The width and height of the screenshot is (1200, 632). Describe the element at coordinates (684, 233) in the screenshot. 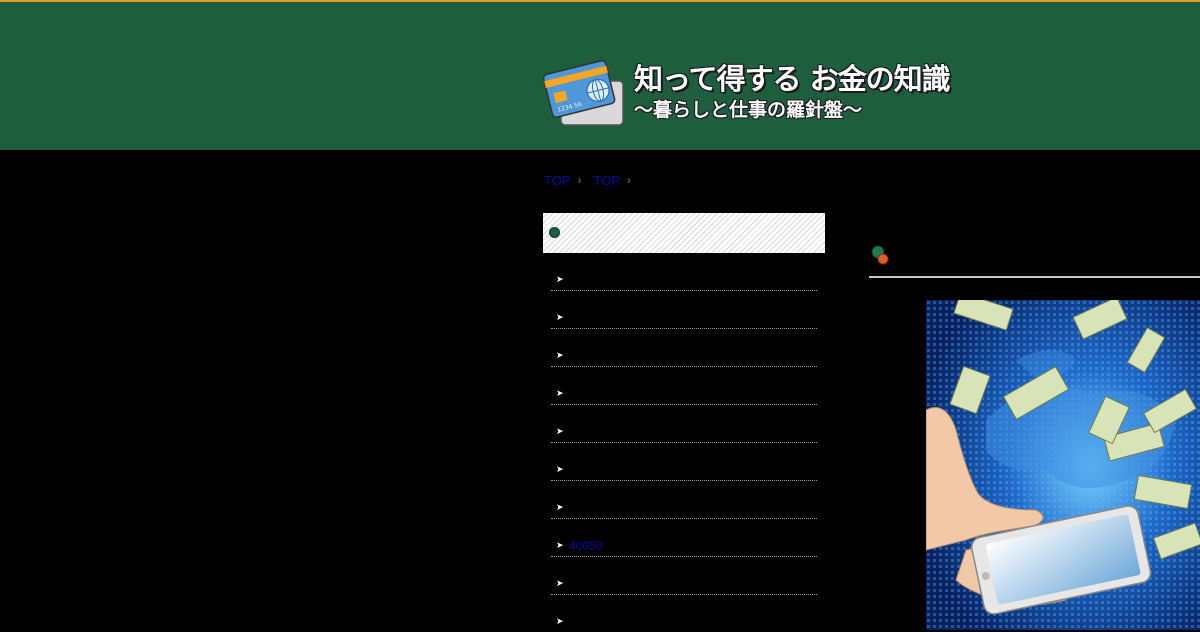

I see `sidebar-heading` at that location.